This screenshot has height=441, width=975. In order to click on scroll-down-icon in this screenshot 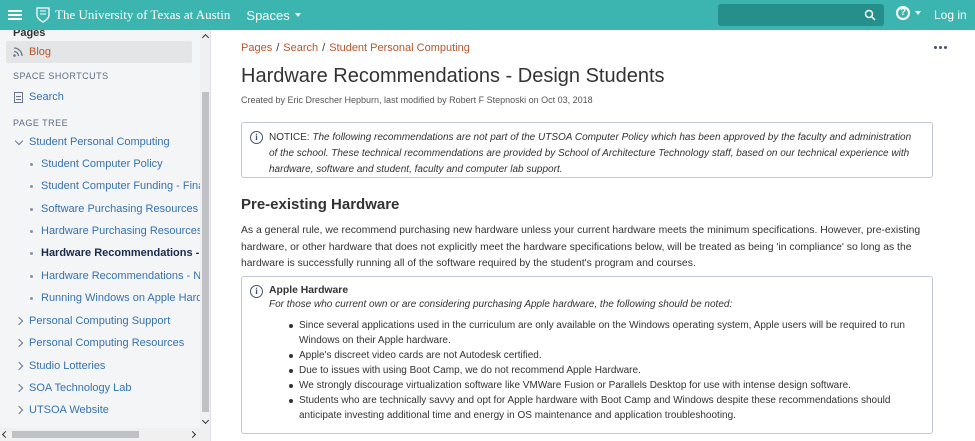, I will do `click(205, 420)`.